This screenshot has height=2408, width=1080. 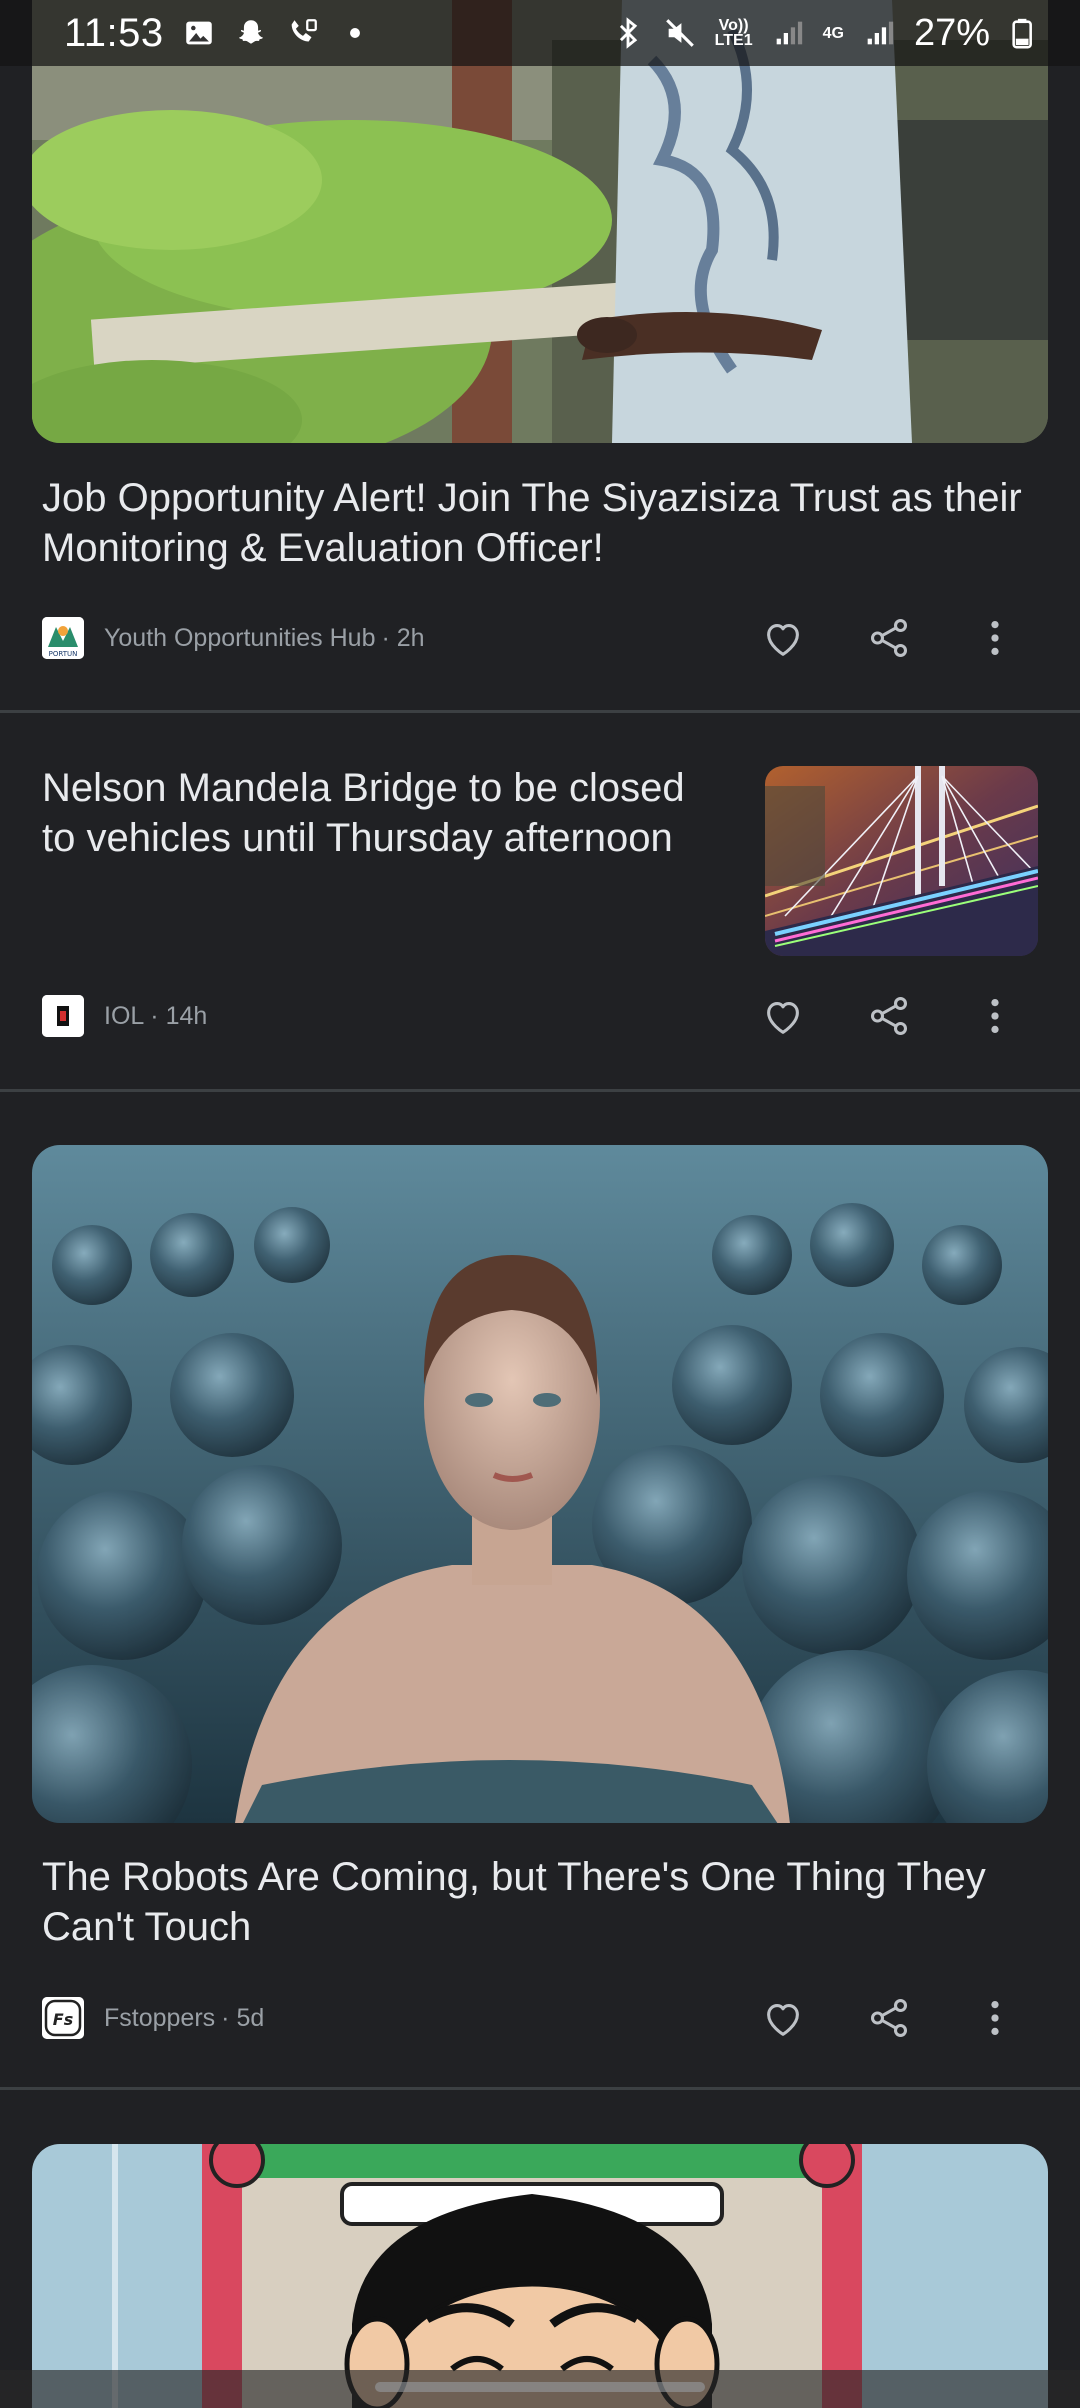 What do you see at coordinates (355, 33) in the screenshot?
I see `more-notifications-dot-icon` at bounding box center [355, 33].